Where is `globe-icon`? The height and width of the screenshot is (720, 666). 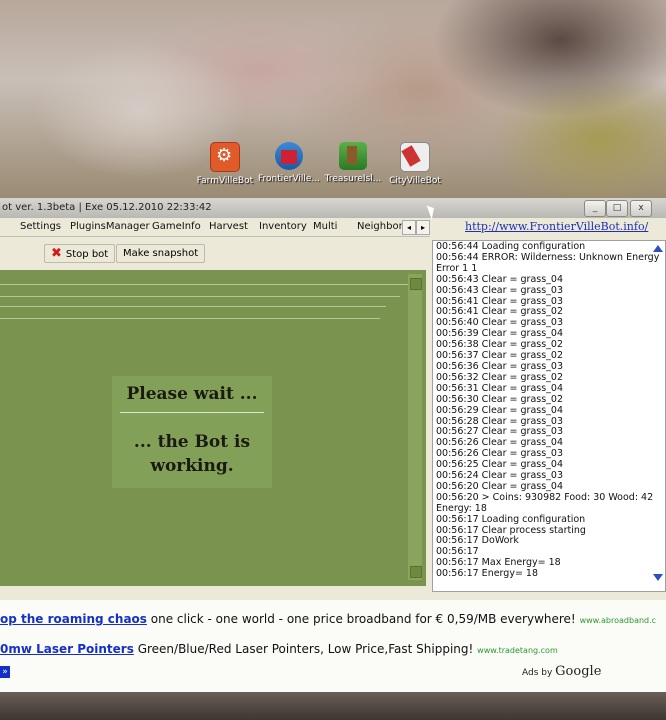 globe-icon is located at coordinates (289, 156).